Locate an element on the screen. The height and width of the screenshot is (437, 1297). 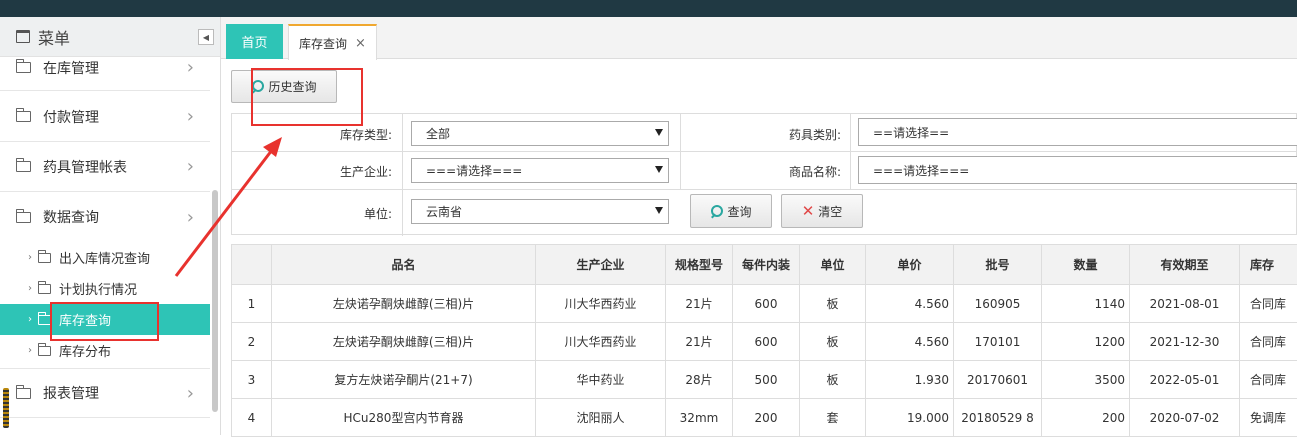
table-cell: 2020-07-02 is located at coordinates (1185, 418).